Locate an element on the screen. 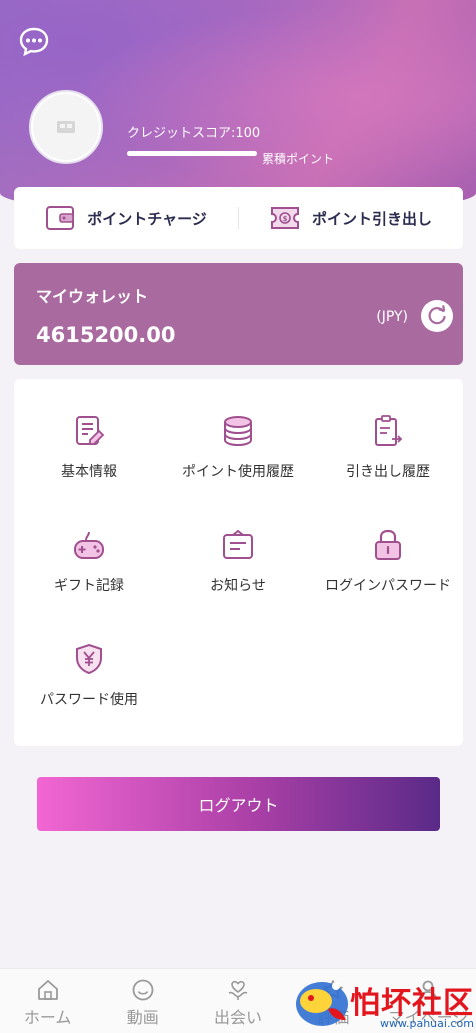 This screenshot has height=1033, width=476. avatar-placeholder-icon is located at coordinates (66, 127).